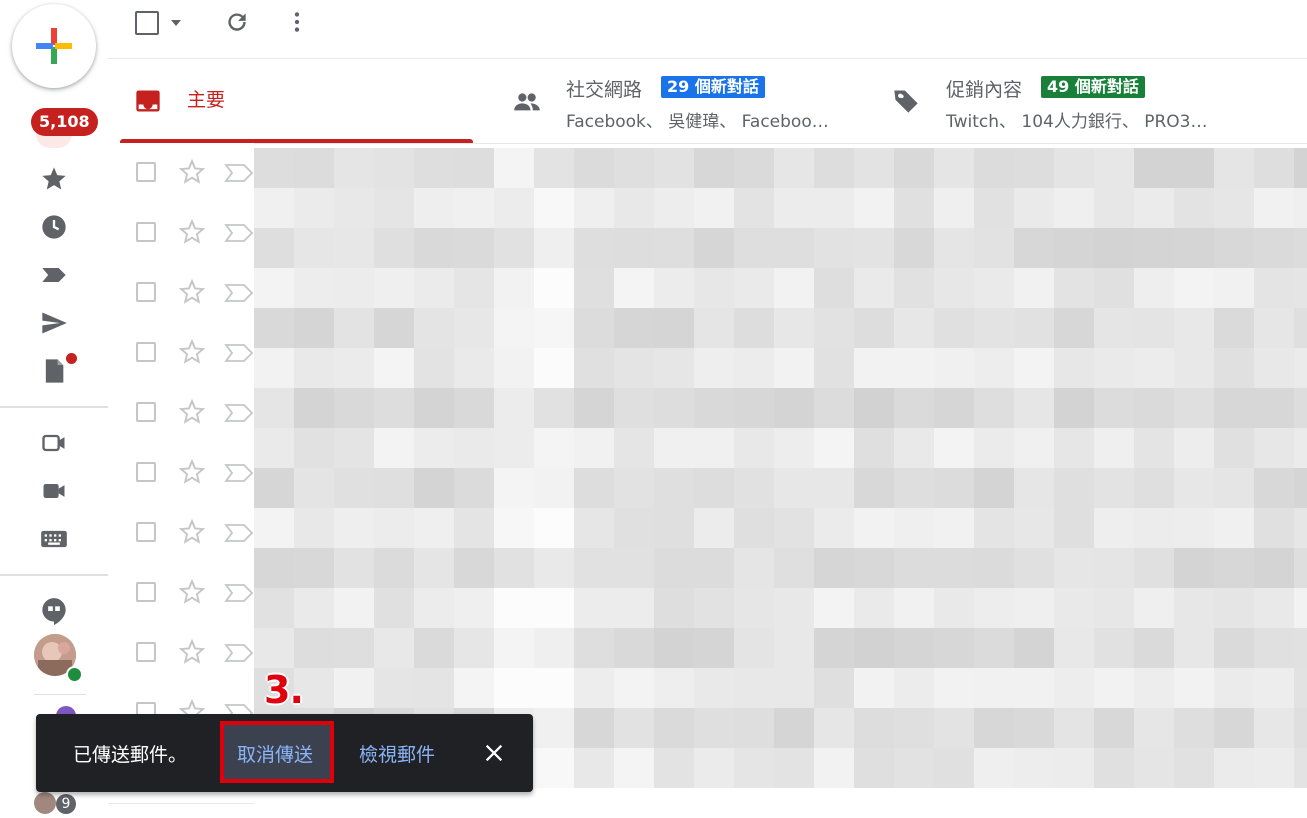 The width and height of the screenshot is (1307, 818). I want to click on meet-new-icon, so click(54, 443).